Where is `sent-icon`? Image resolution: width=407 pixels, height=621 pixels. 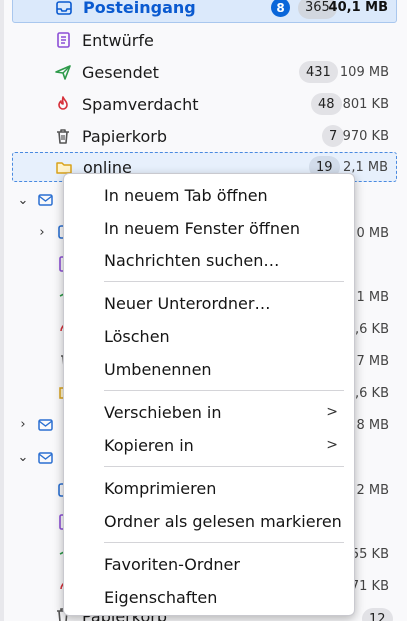
sent-icon is located at coordinates (63, 72).